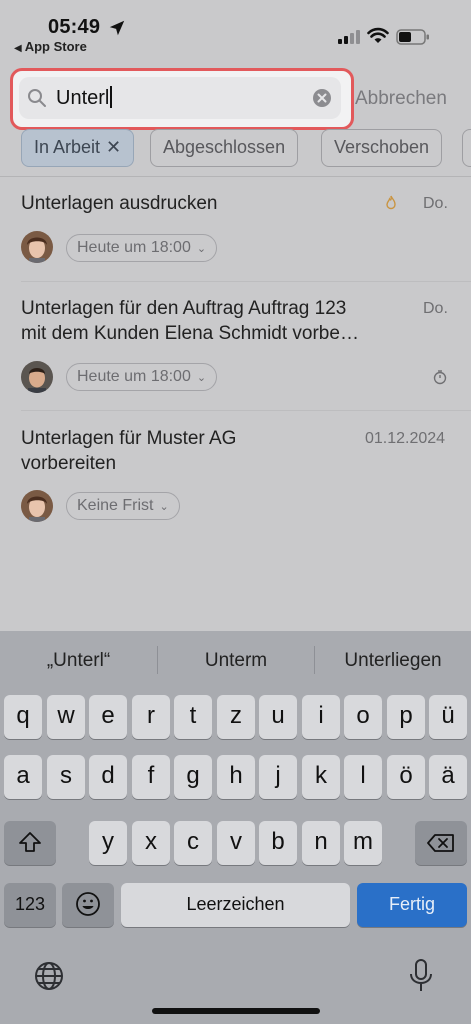 This screenshot has width=471, height=1024. What do you see at coordinates (108, 717) in the screenshot?
I see `key-e: e` at bounding box center [108, 717].